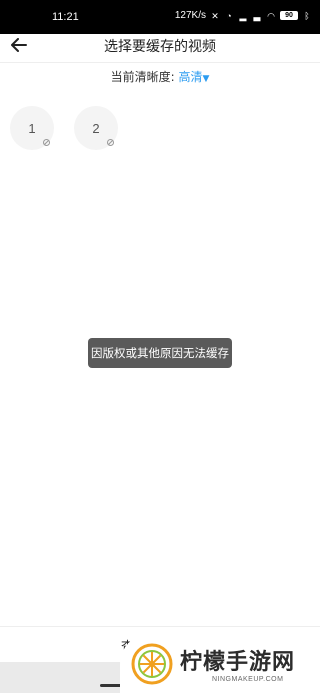 The image size is (320, 693). What do you see at coordinates (190, 15) in the screenshot?
I see `net-speed: 127K/s` at bounding box center [190, 15].